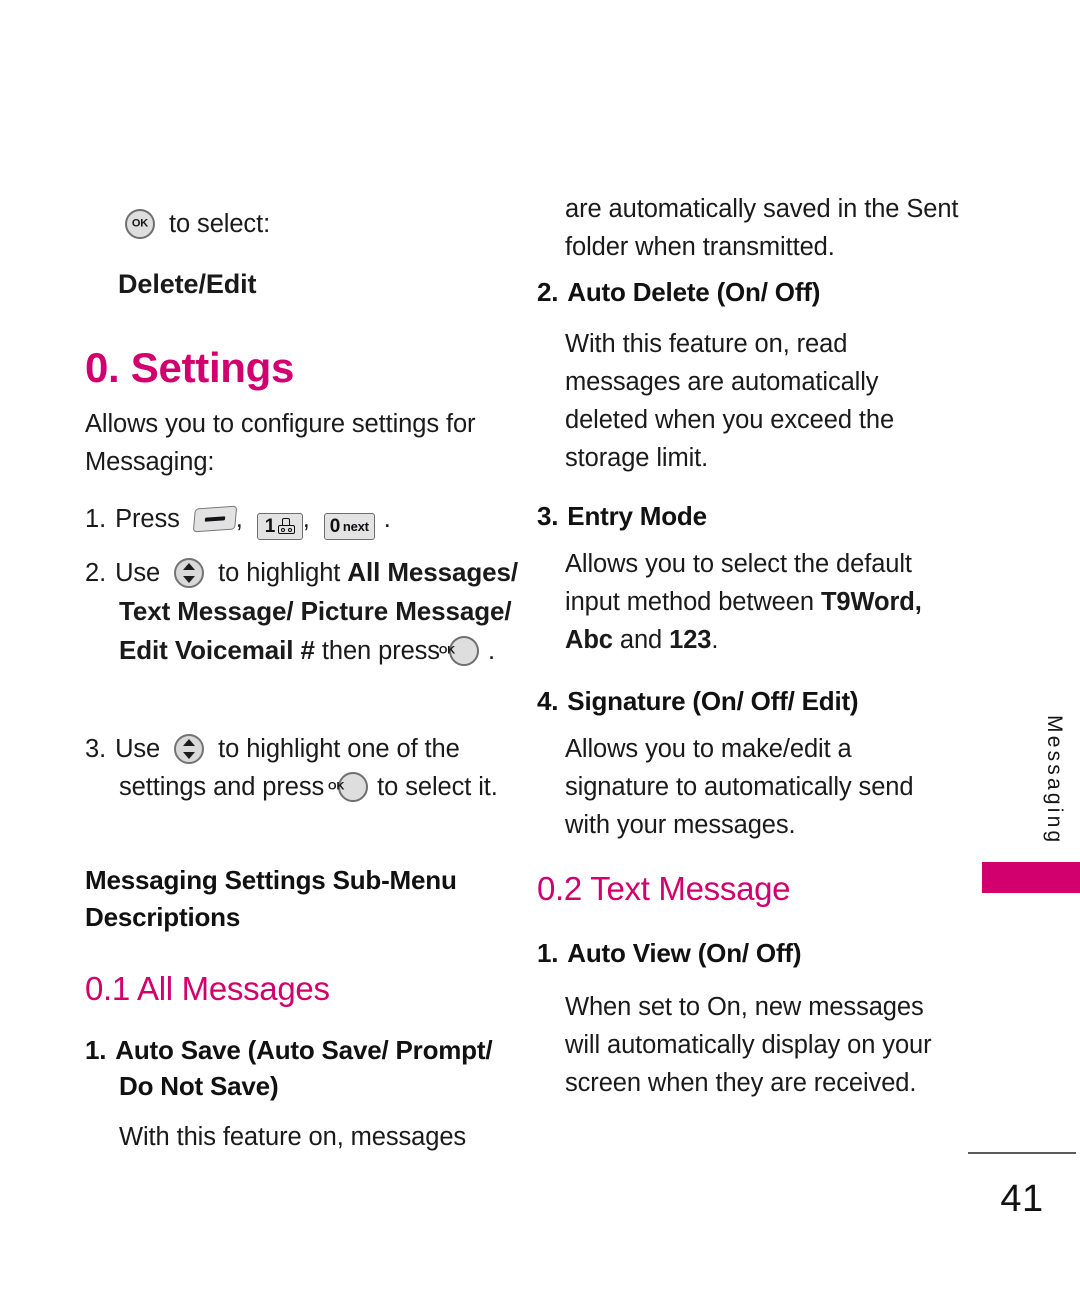 This screenshot has height=1295, width=1080. I want to click on delete-edit-label: Delete/Edit, so click(187, 284).